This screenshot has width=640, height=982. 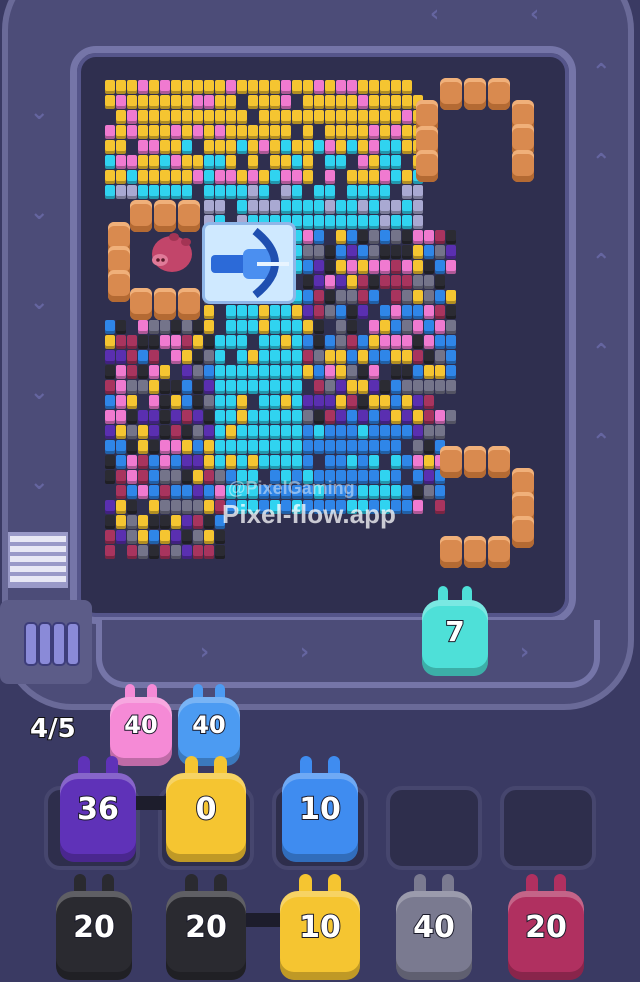 I want to click on bunny-bottom-3: 10, so click(x=320, y=927).